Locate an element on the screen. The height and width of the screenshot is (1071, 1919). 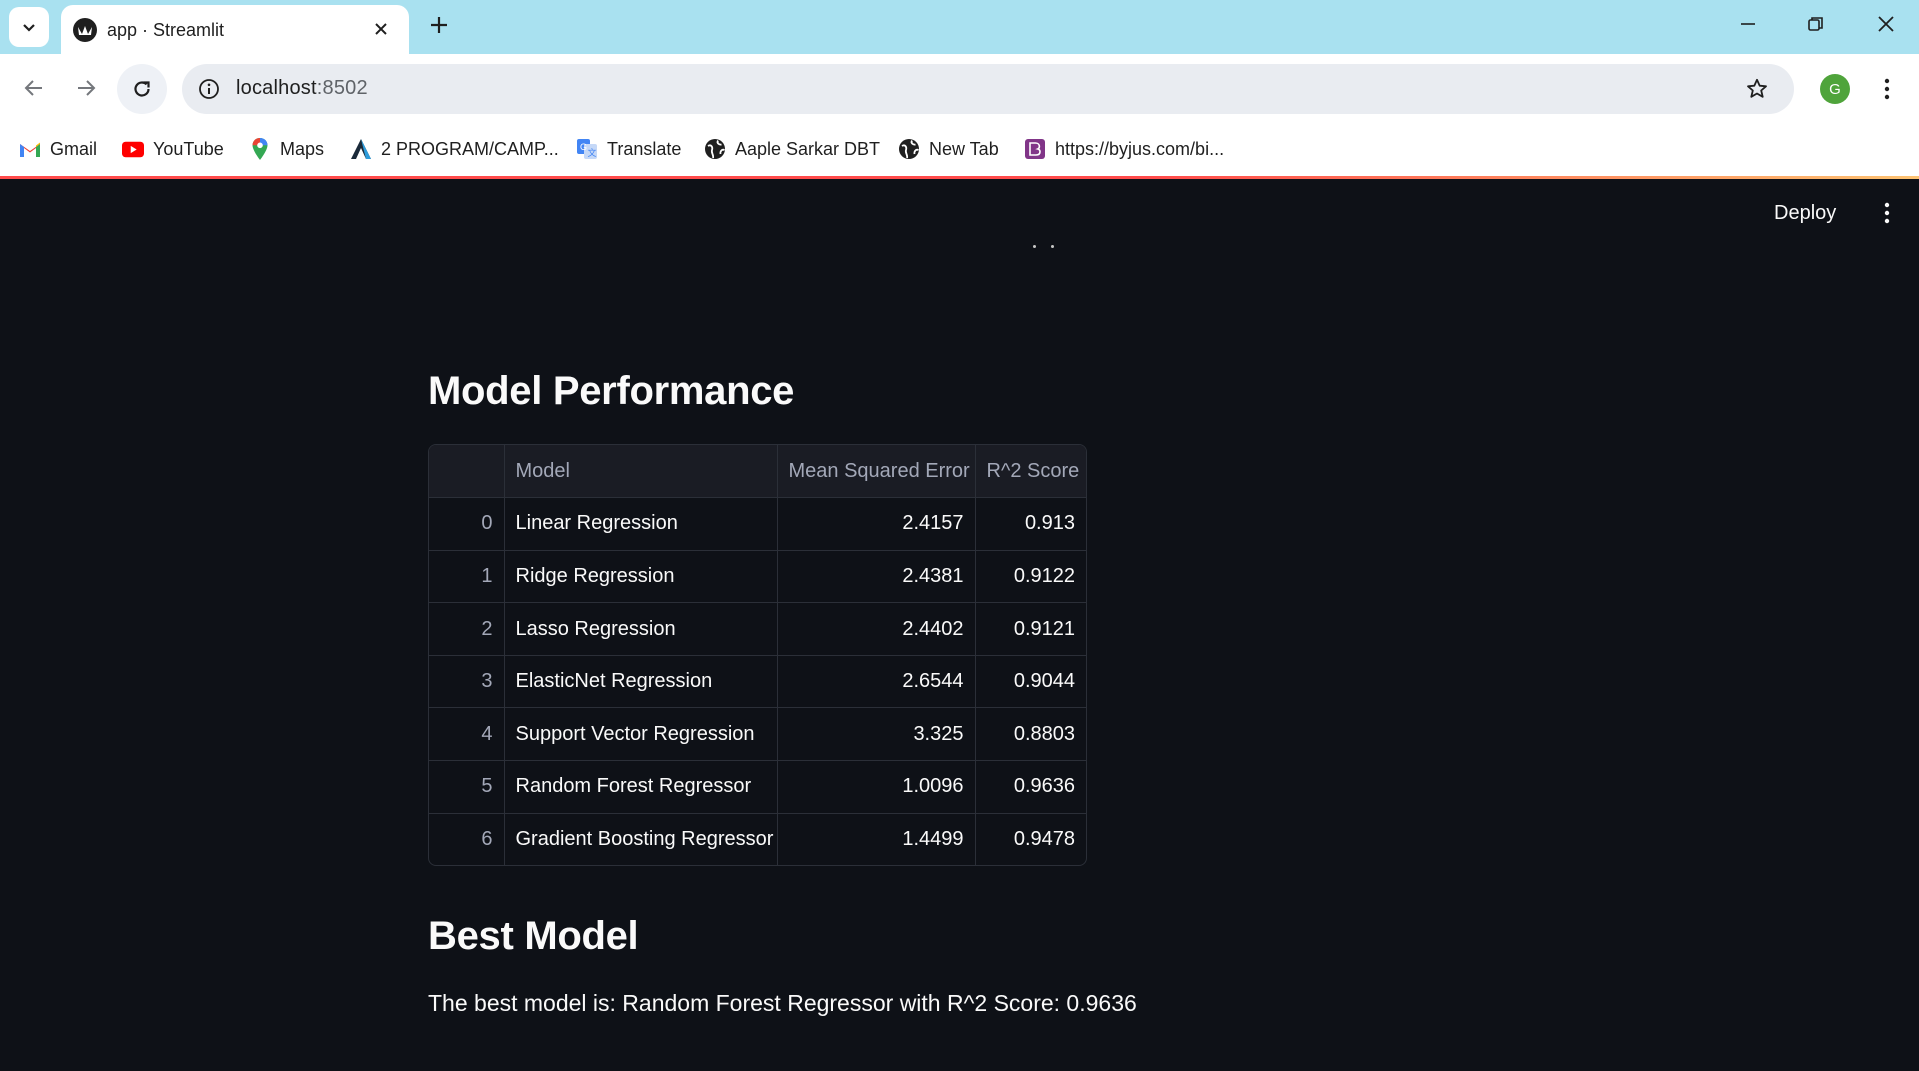
model-performance-heading: Model Performance is located at coordinates (611, 391).